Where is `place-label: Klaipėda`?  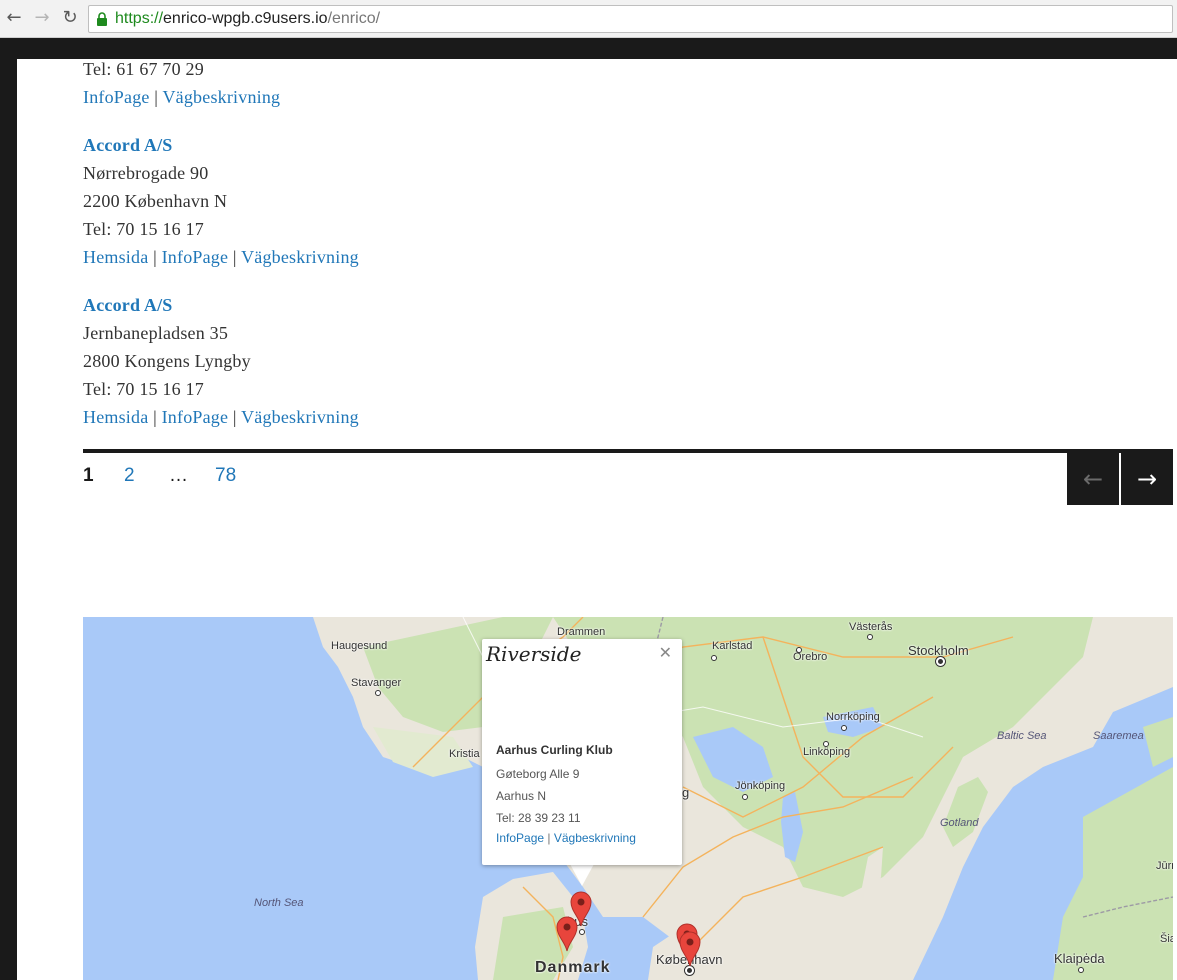 place-label: Klaipėda is located at coordinates (1079, 958).